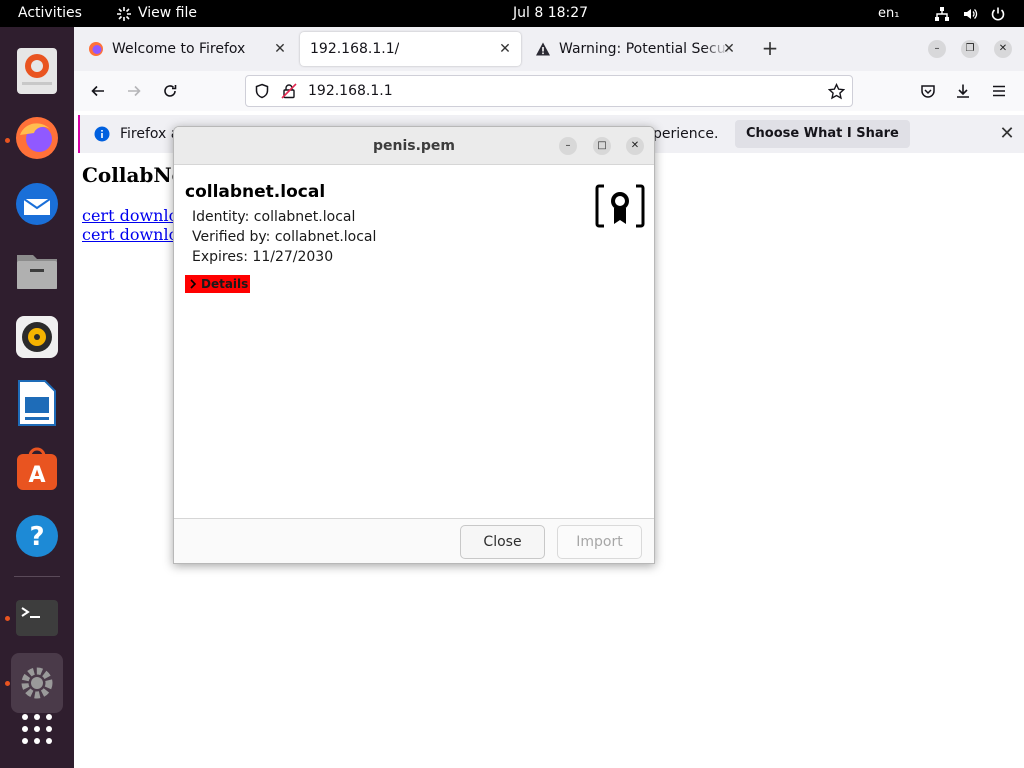 Image resolution: width=1024 pixels, height=768 pixels. I want to click on dock: A ?, so click(37, 397).